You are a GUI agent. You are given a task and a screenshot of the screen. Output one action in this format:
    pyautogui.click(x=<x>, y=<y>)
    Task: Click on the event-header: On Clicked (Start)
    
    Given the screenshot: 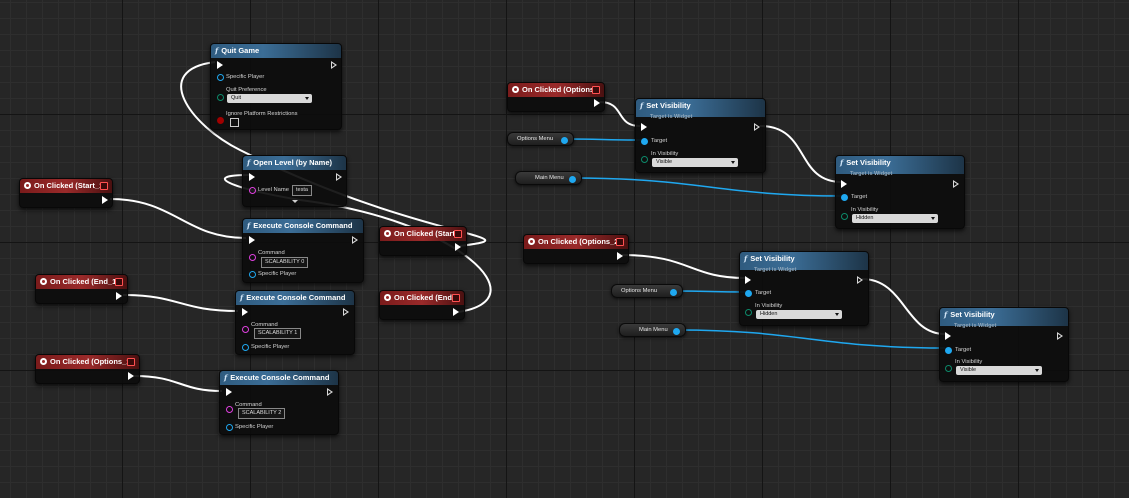 What is the action you would take?
    pyautogui.click(x=423, y=234)
    